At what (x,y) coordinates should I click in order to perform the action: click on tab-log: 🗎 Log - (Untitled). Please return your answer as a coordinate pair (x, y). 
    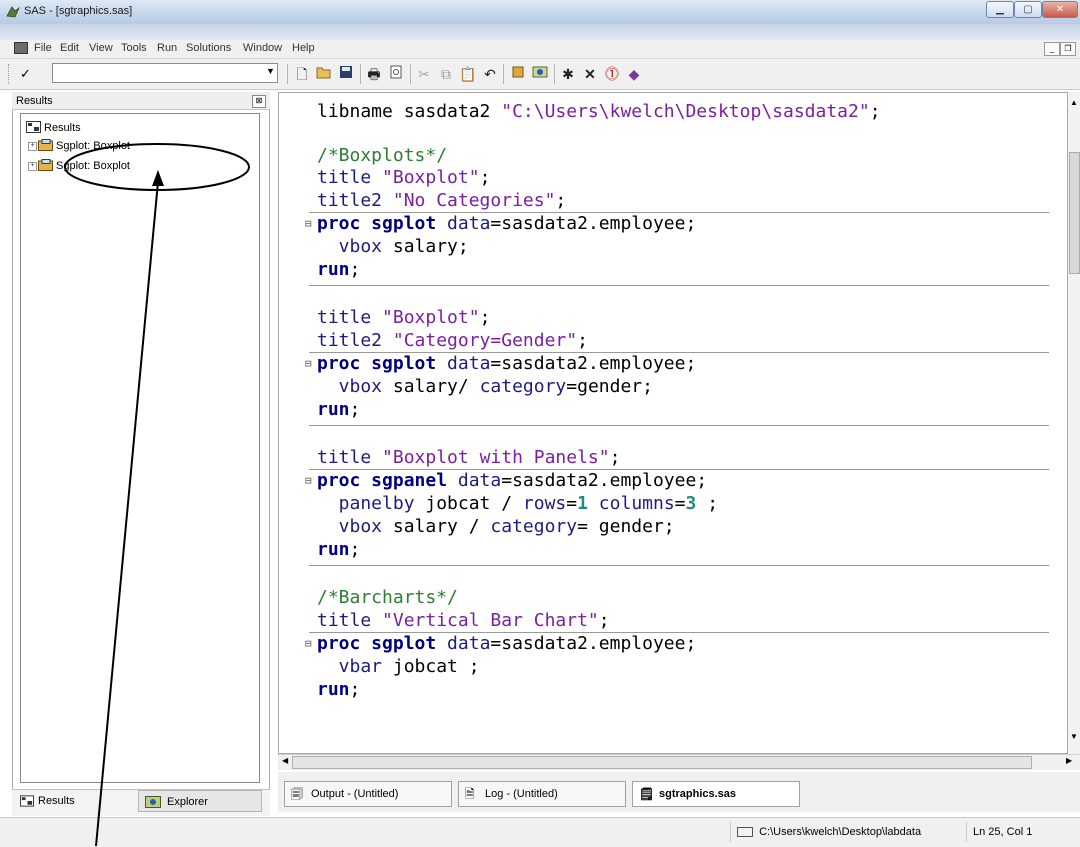
    Looking at the image, I should click on (542, 794).